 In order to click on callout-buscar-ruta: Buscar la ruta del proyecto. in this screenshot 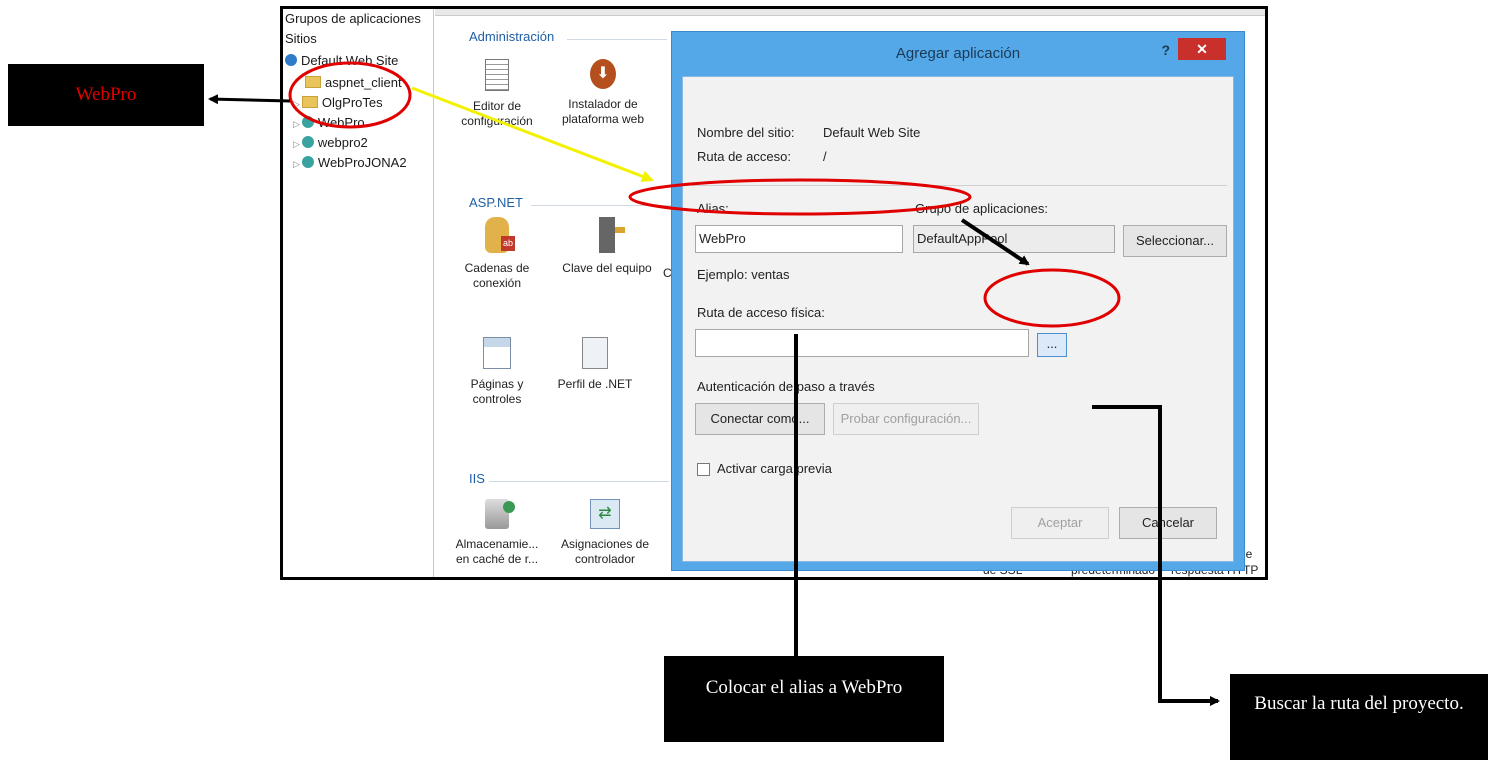, I will do `click(1359, 717)`.